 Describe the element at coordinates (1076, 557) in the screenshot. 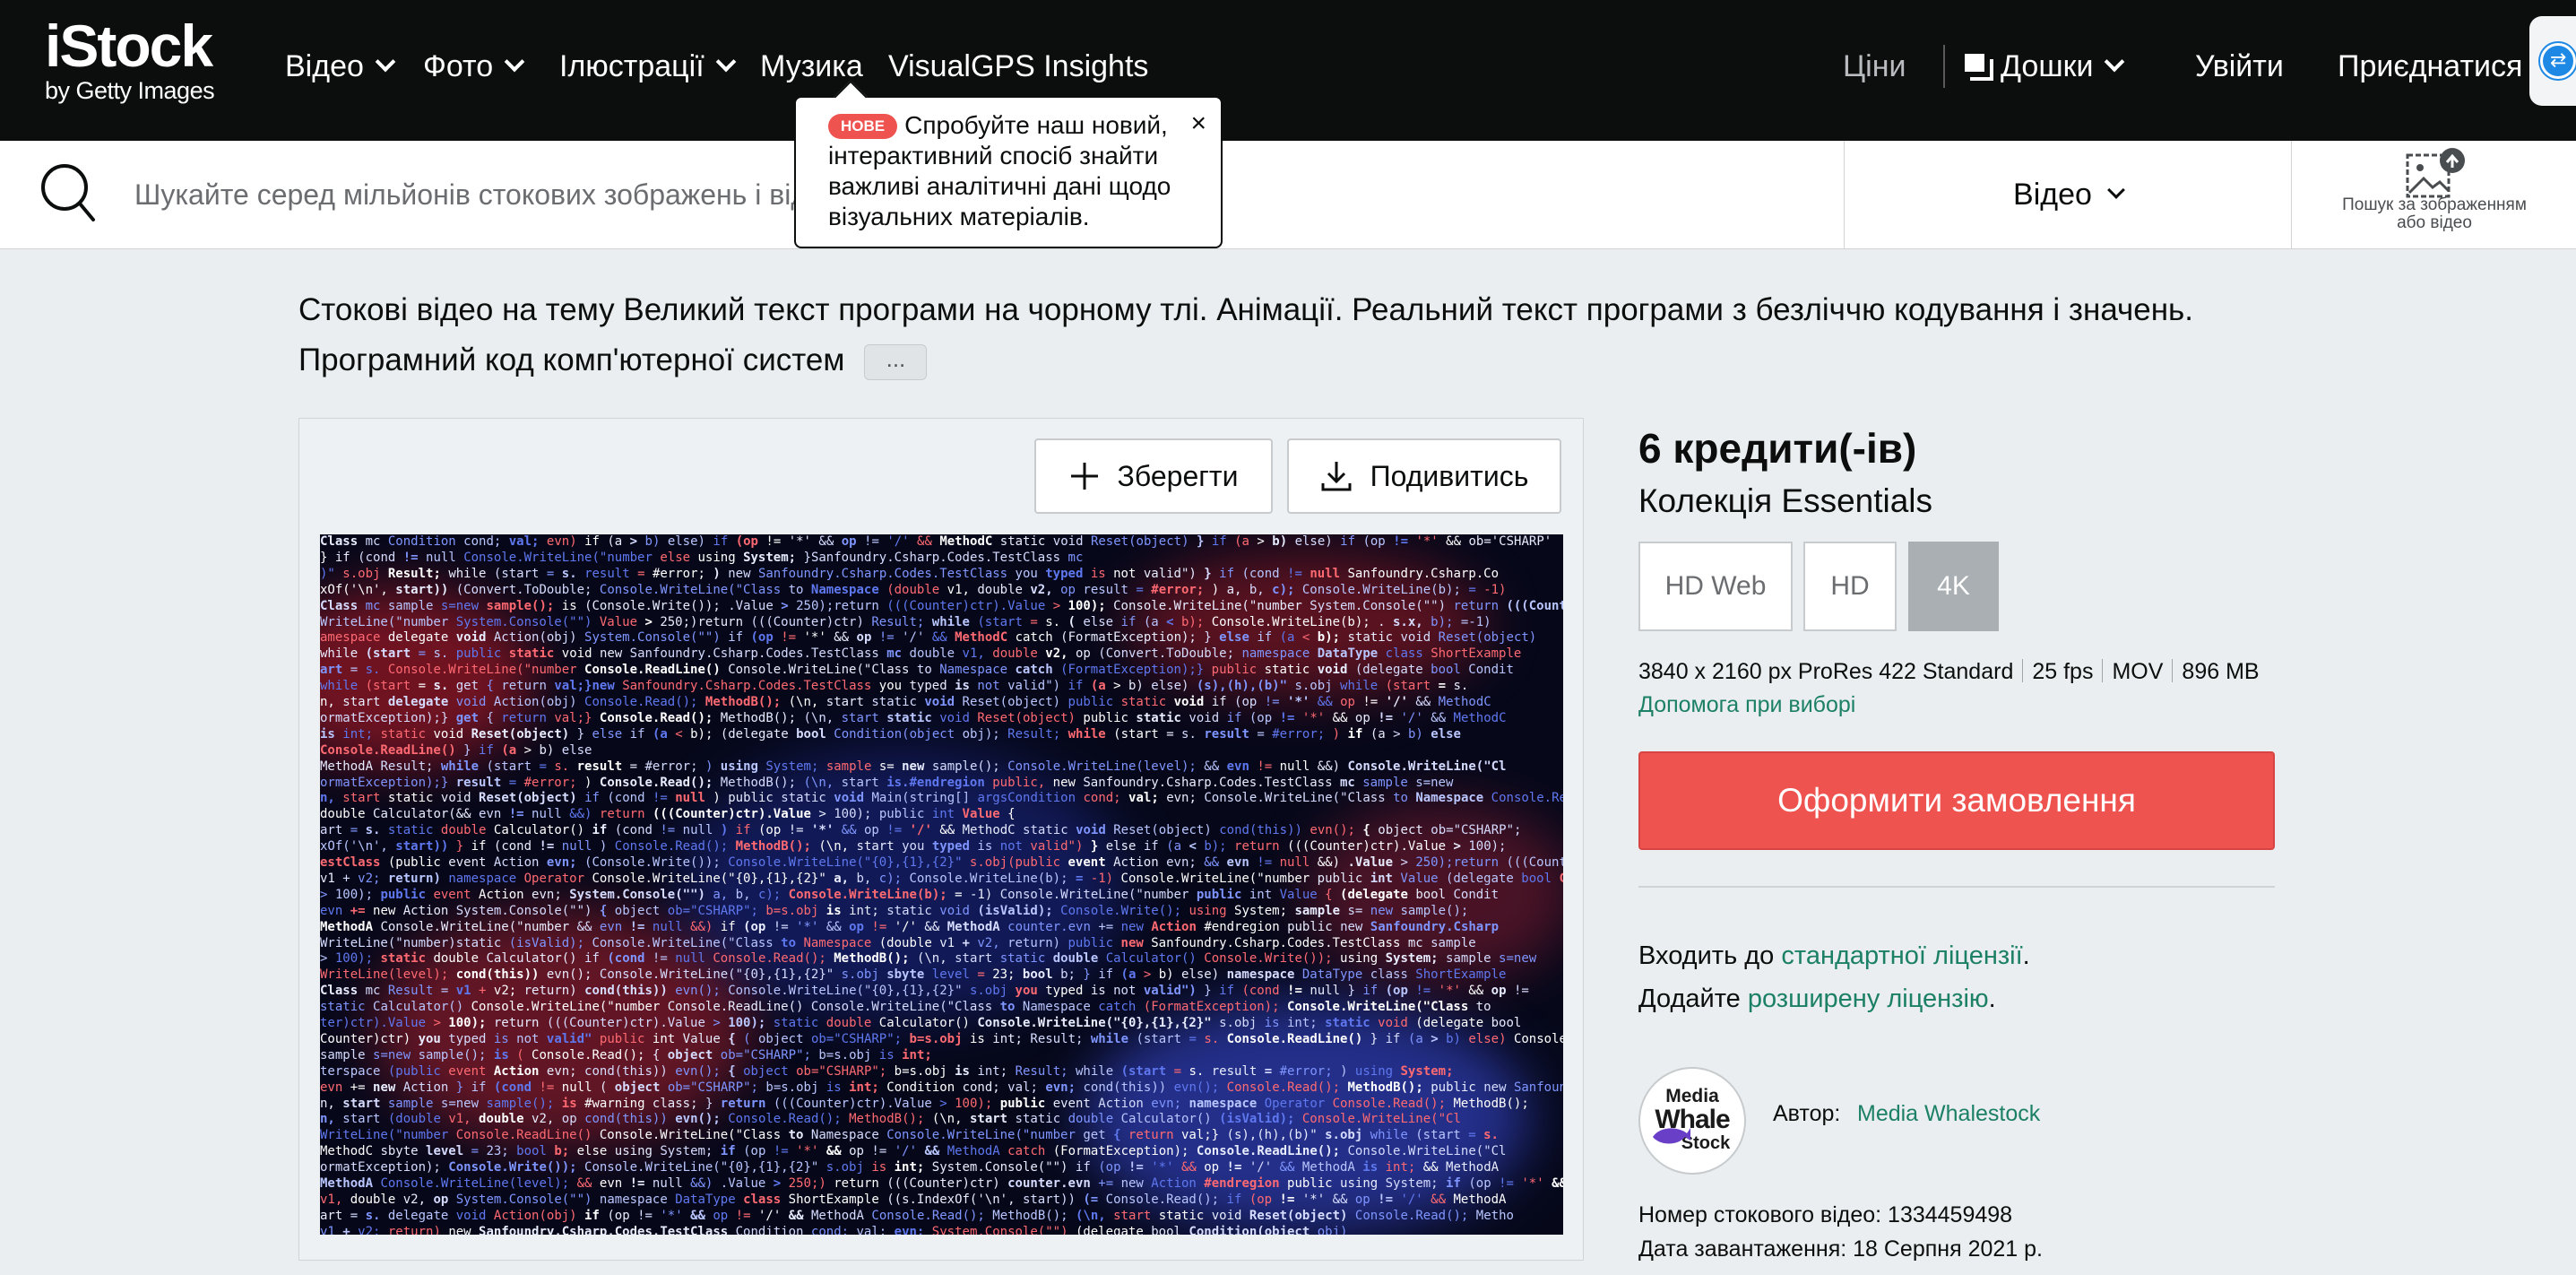

I see `code-token: mc` at that location.